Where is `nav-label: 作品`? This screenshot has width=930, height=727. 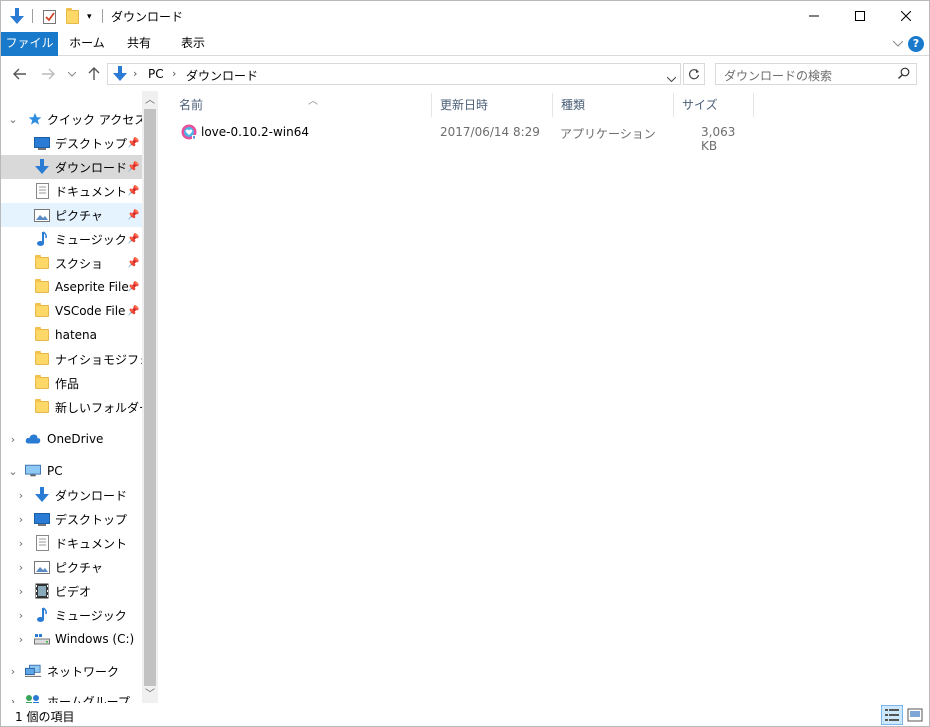 nav-label: 作品 is located at coordinates (67, 383).